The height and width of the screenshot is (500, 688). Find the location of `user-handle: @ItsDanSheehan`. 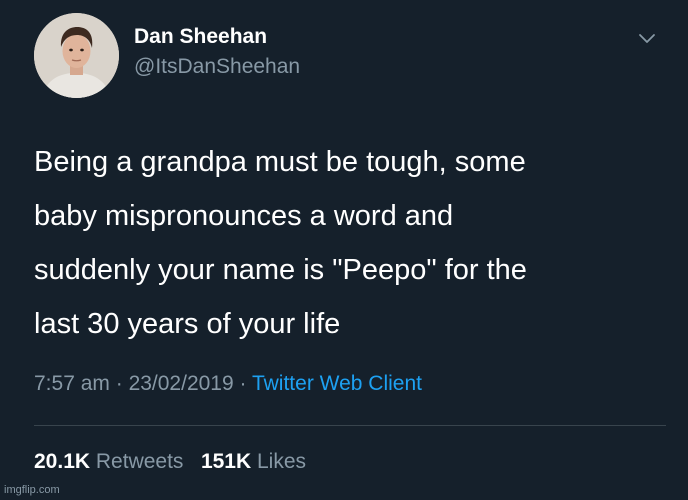

user-handle: @ItsDanSheehan is located at coordinates (217, 67).